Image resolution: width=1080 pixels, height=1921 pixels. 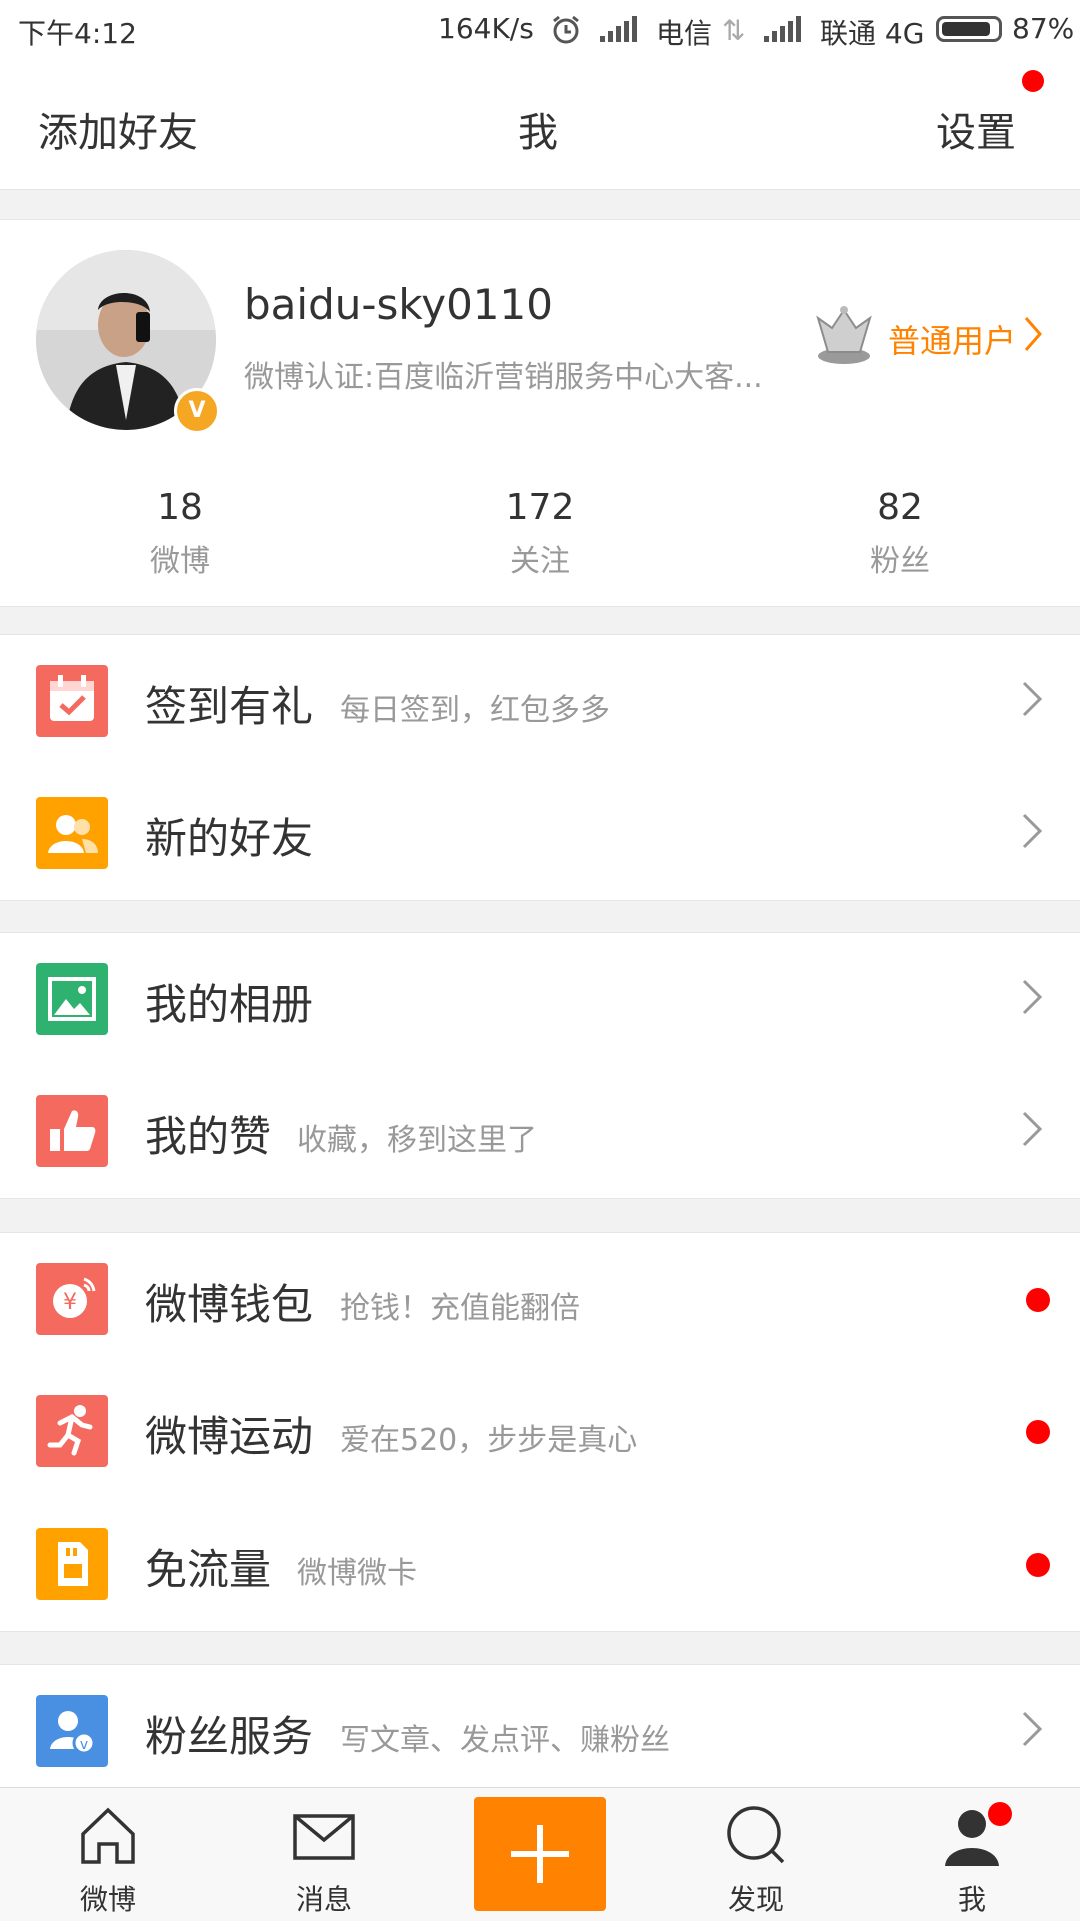 I want to click on menu-item-checkin: 签到有礼 每日签到，红包多多, so click(x=540, y=701).